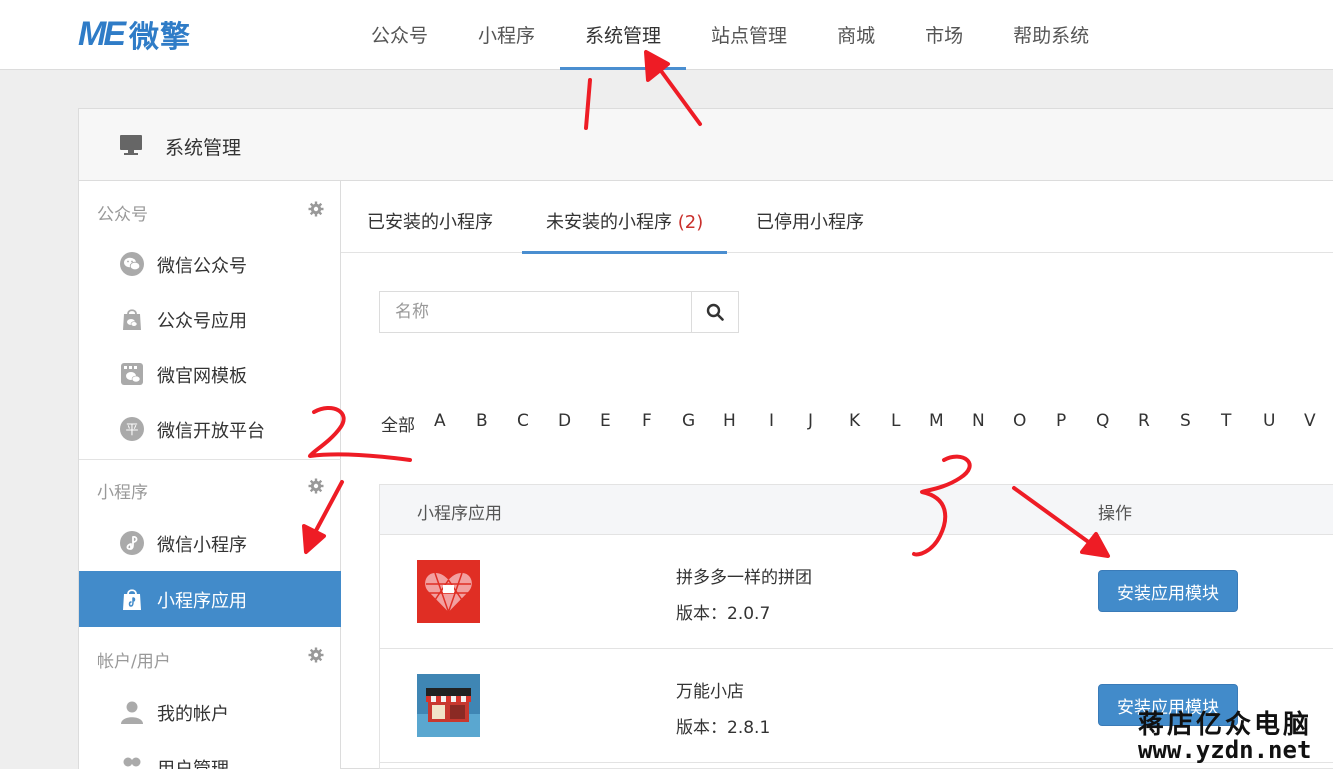 The image size is (1333, 769). What do you see at coordinates (710, 692) in the screenshot?
I see `app-name: 万能小店` at bounding box center [710, 692].